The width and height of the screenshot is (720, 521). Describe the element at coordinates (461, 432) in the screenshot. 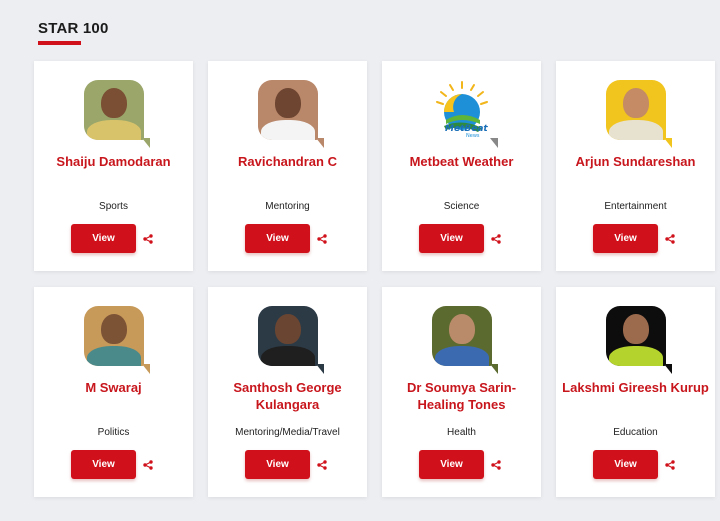

I see `star-category: Health` at that location.